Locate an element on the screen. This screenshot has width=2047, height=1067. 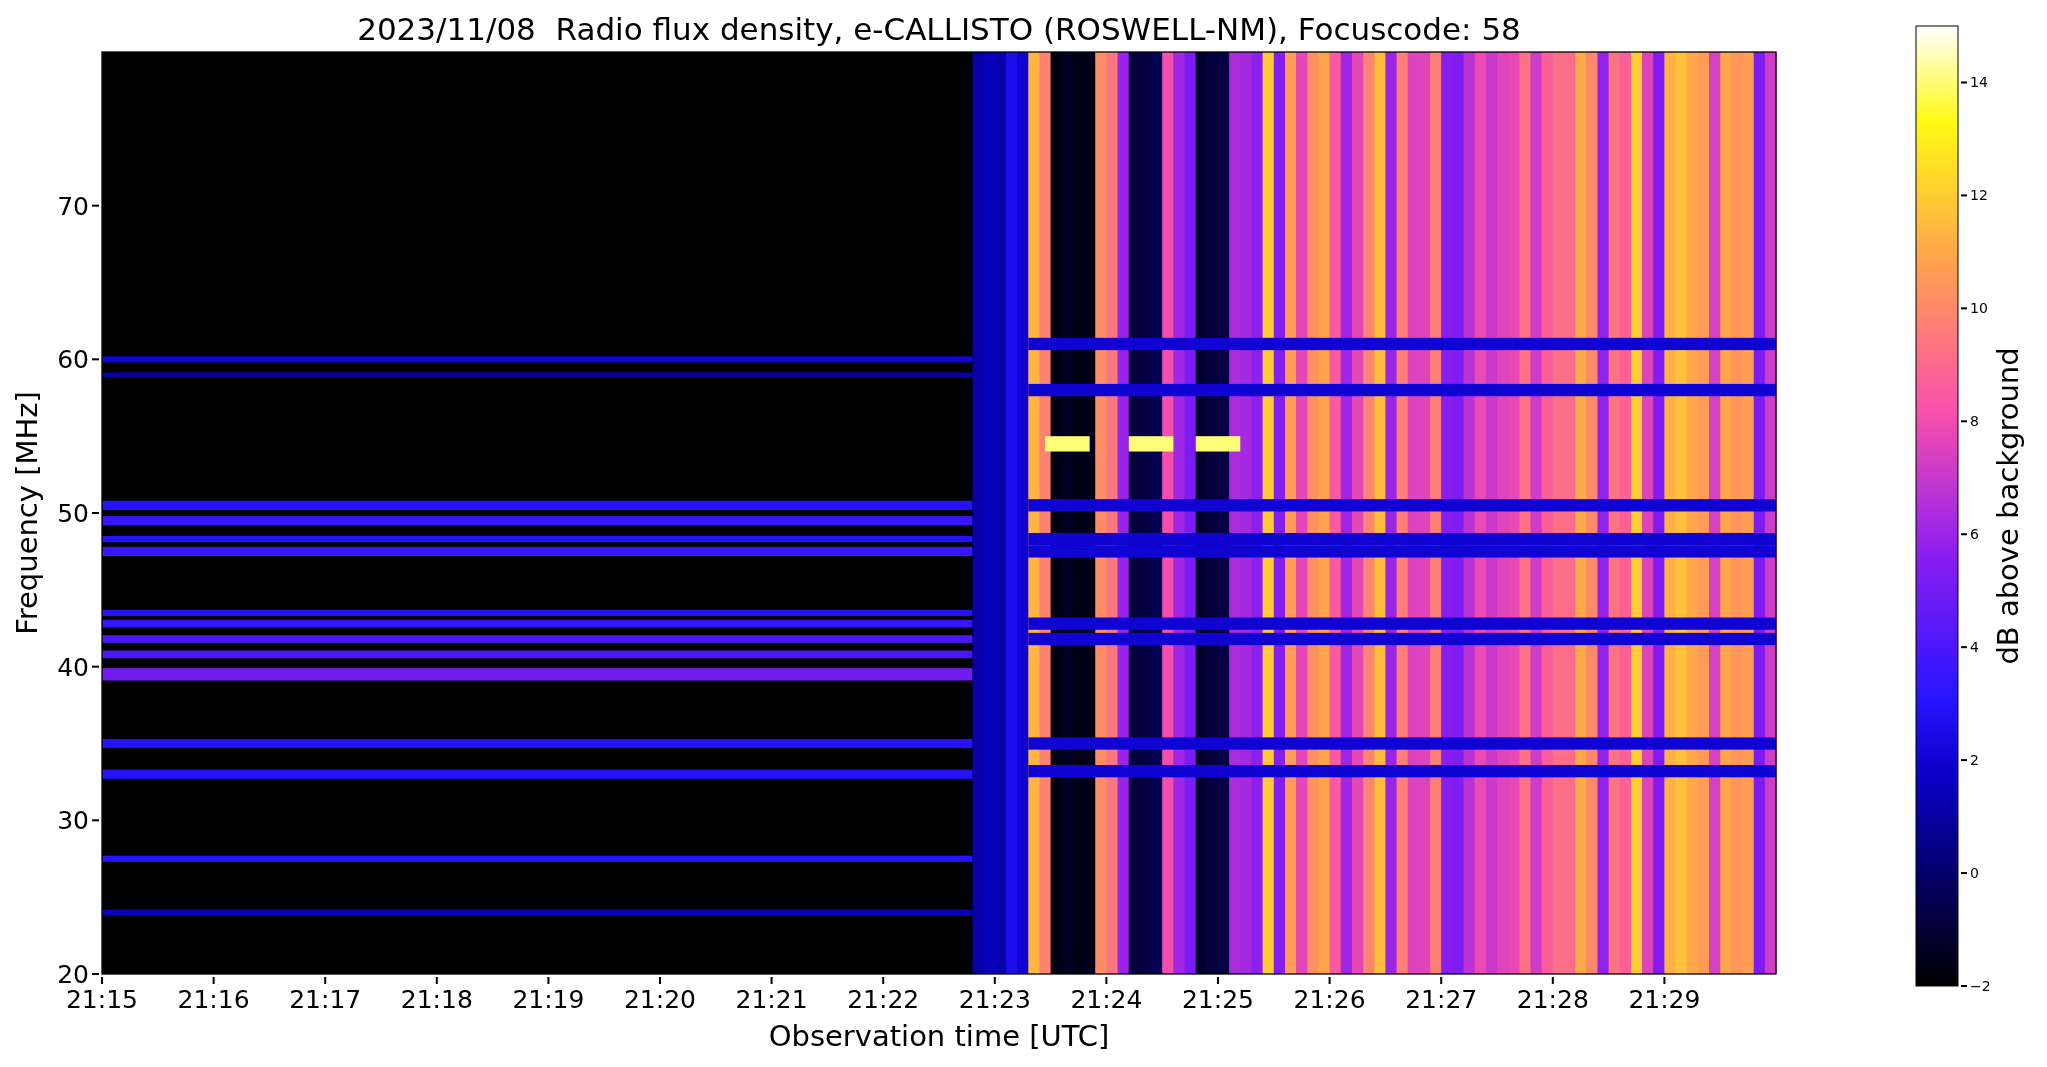
tick-label: 21:19 is located at coordinates (548, 999).